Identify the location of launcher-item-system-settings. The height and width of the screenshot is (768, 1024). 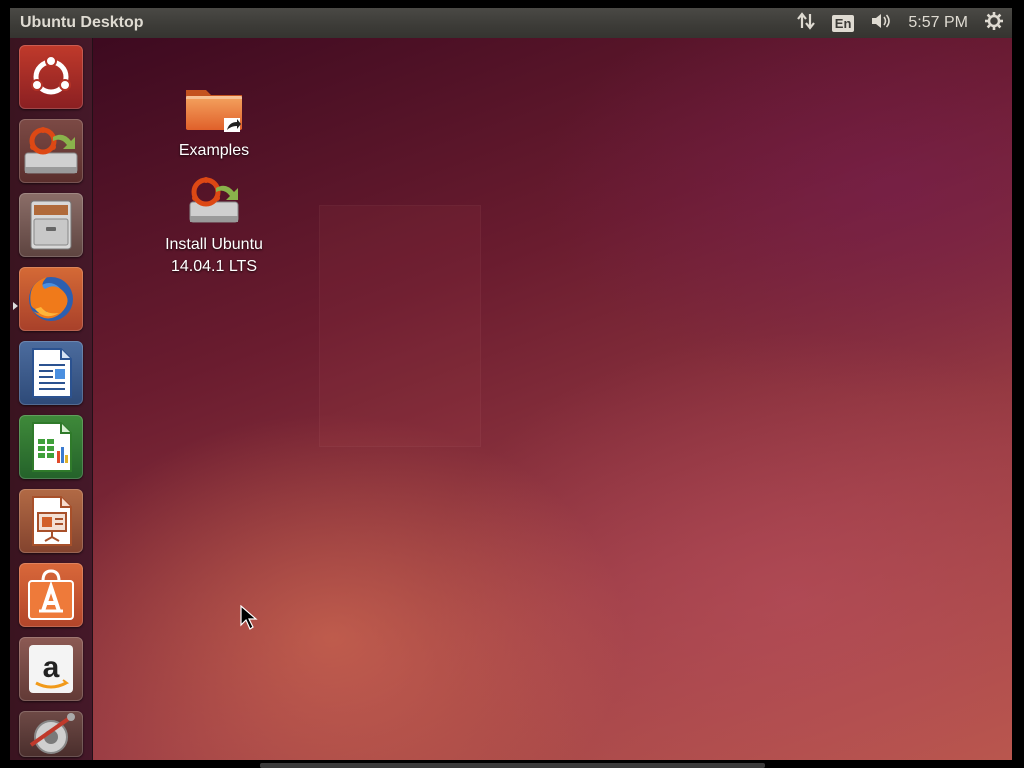
(51, 734).